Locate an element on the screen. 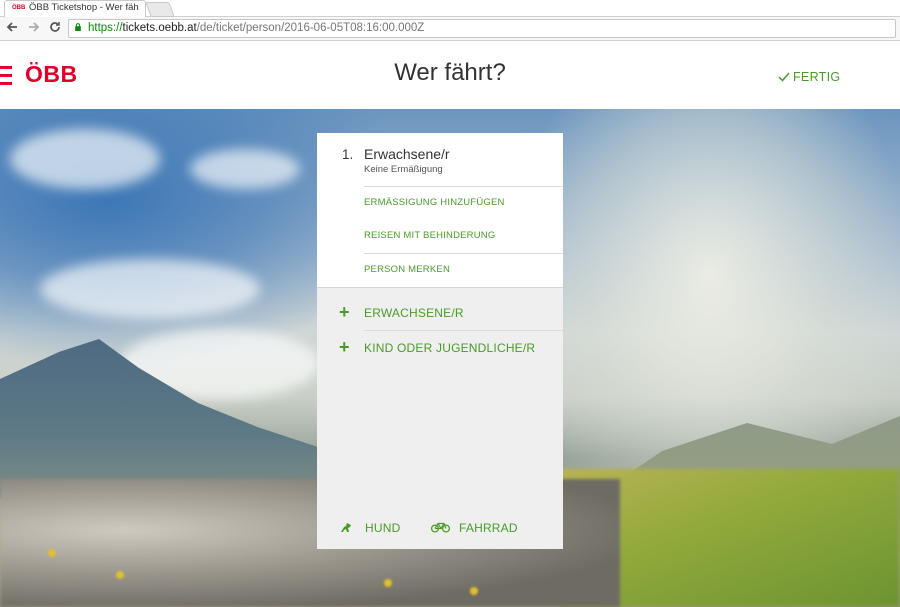 The height and width of the screenshot is (607, 900). remember-person-link: PERSON MERKEN is located at coordinates (407, 269).